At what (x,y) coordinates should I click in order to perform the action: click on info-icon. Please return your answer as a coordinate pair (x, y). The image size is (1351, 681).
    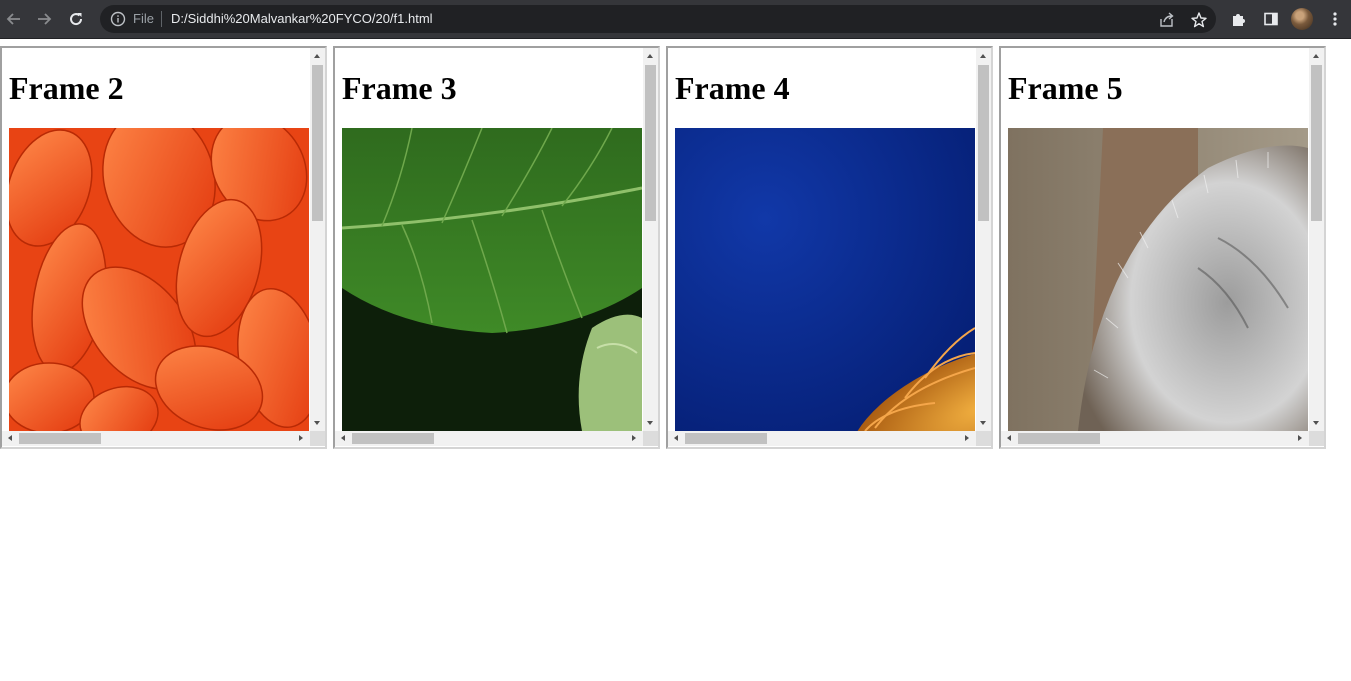
    Looking at the image, I should click on (118, 19).